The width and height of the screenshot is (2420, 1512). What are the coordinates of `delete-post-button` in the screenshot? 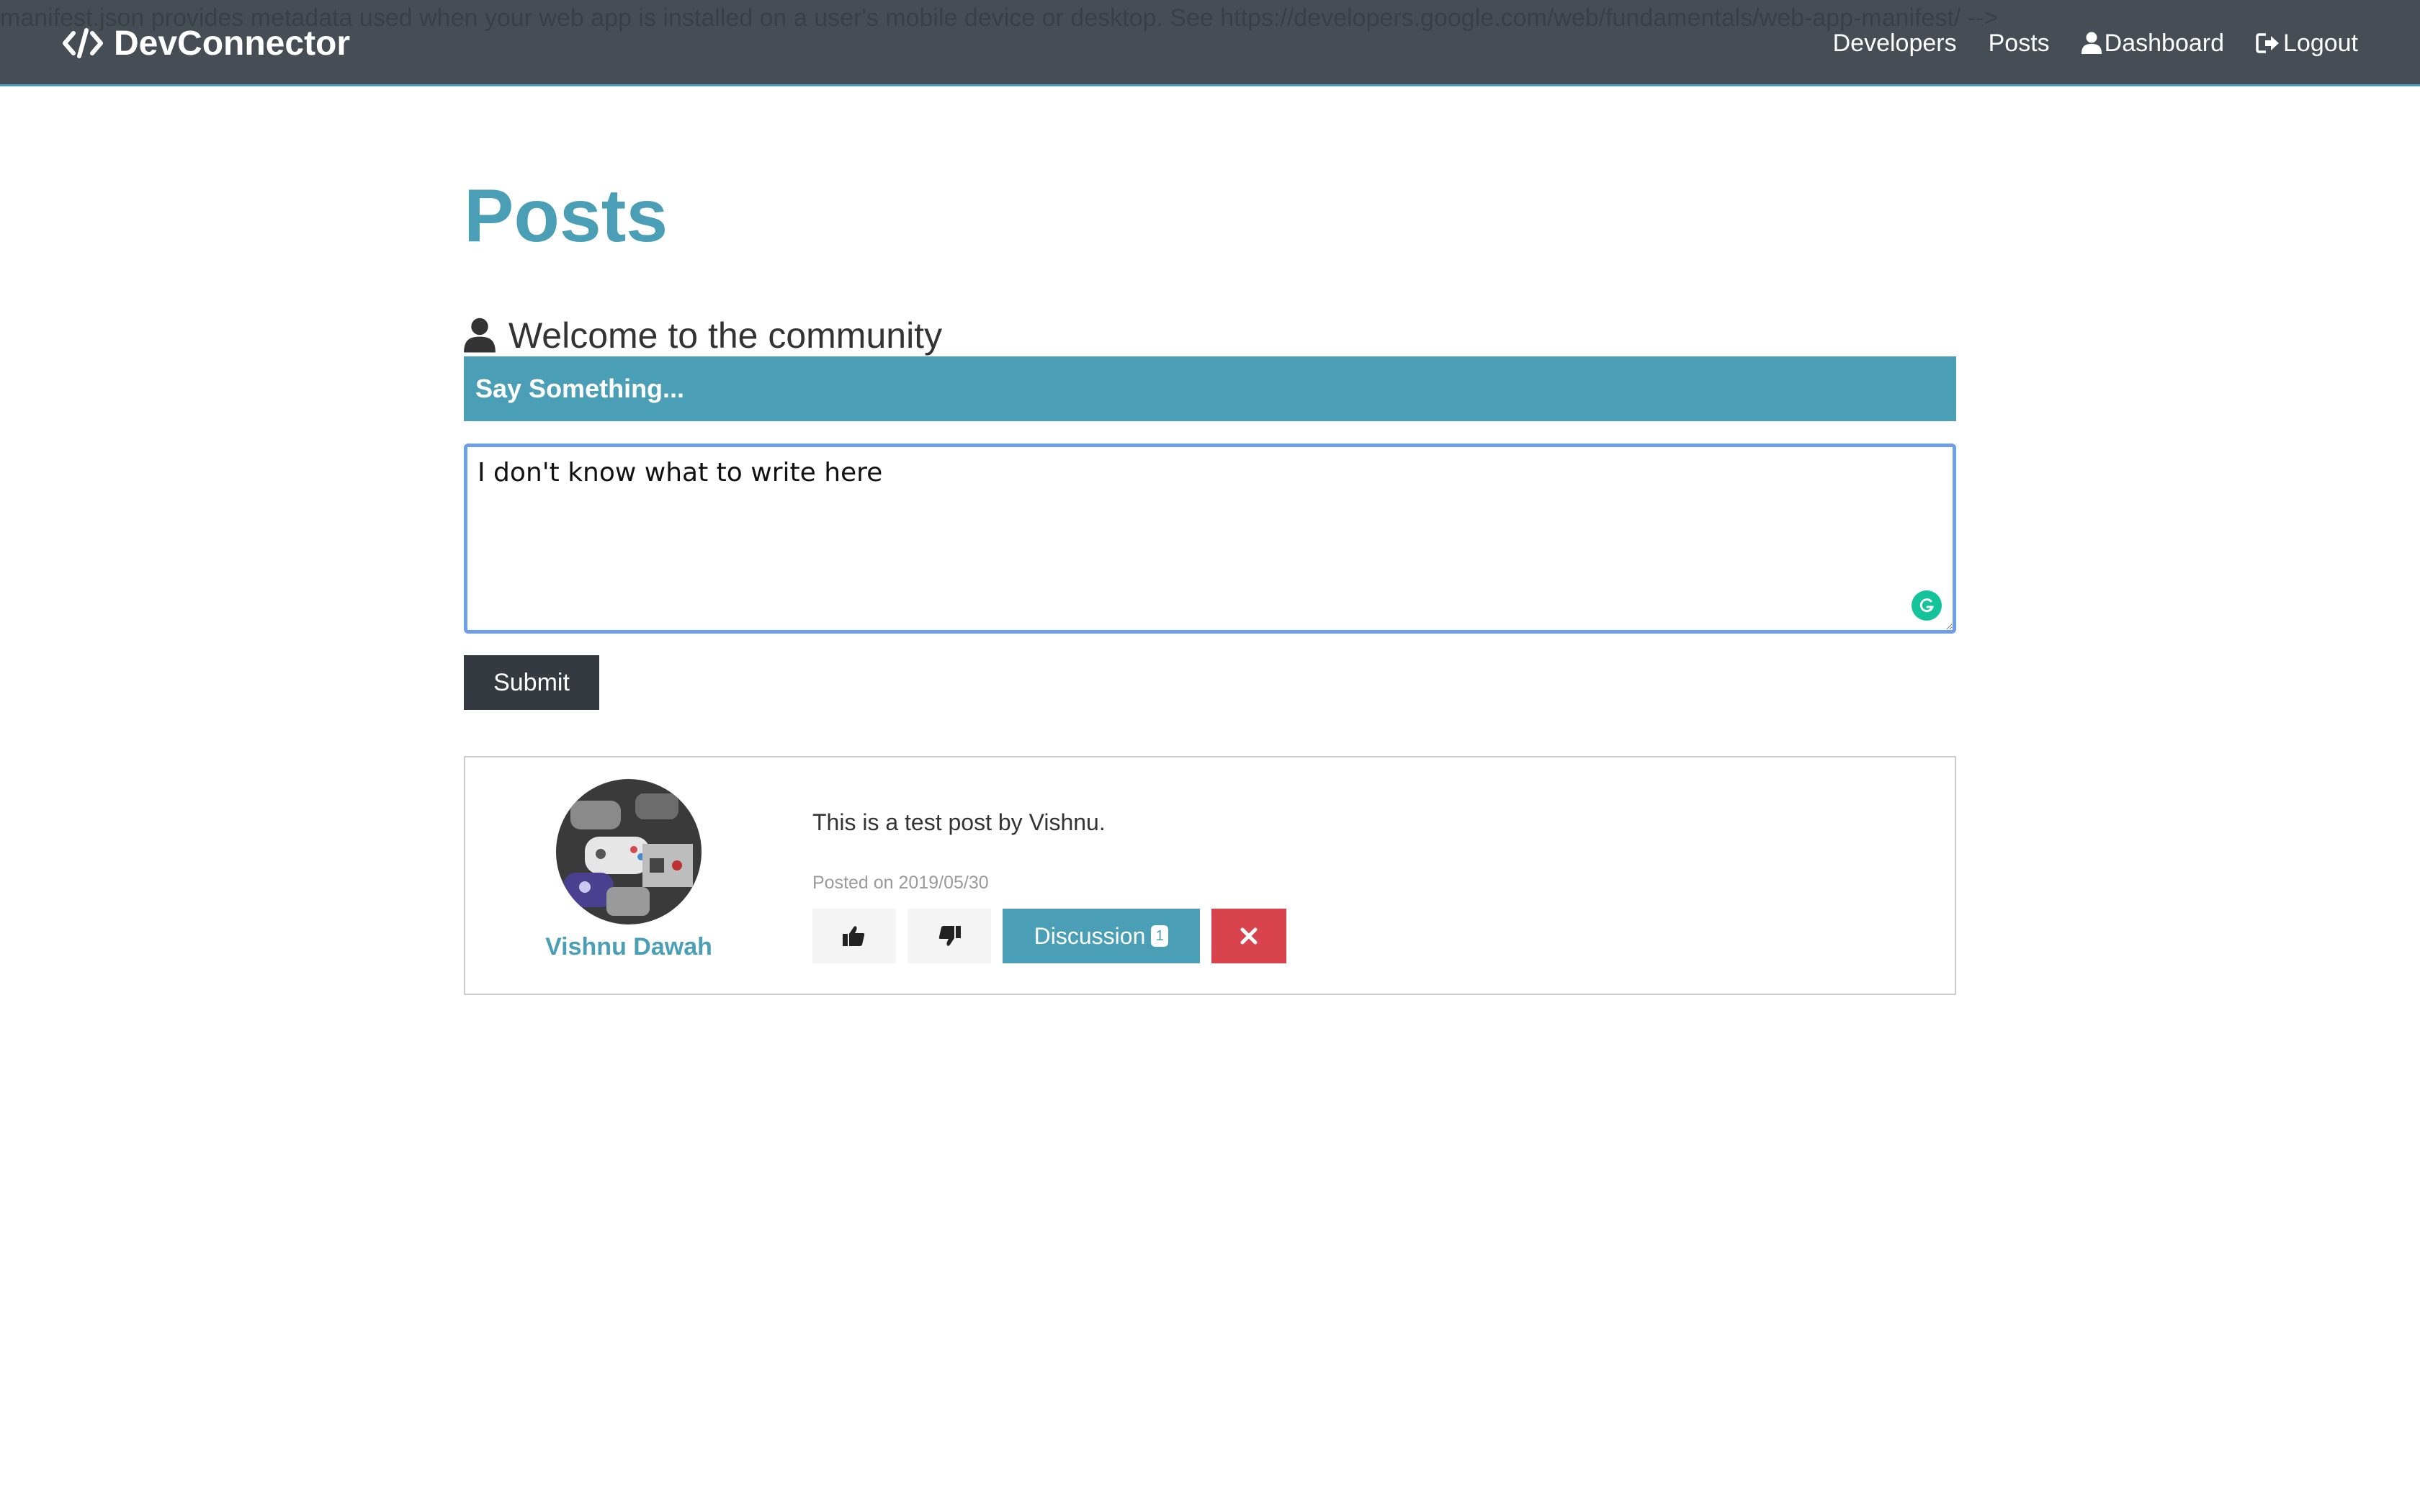 It's located at (1248, 936).